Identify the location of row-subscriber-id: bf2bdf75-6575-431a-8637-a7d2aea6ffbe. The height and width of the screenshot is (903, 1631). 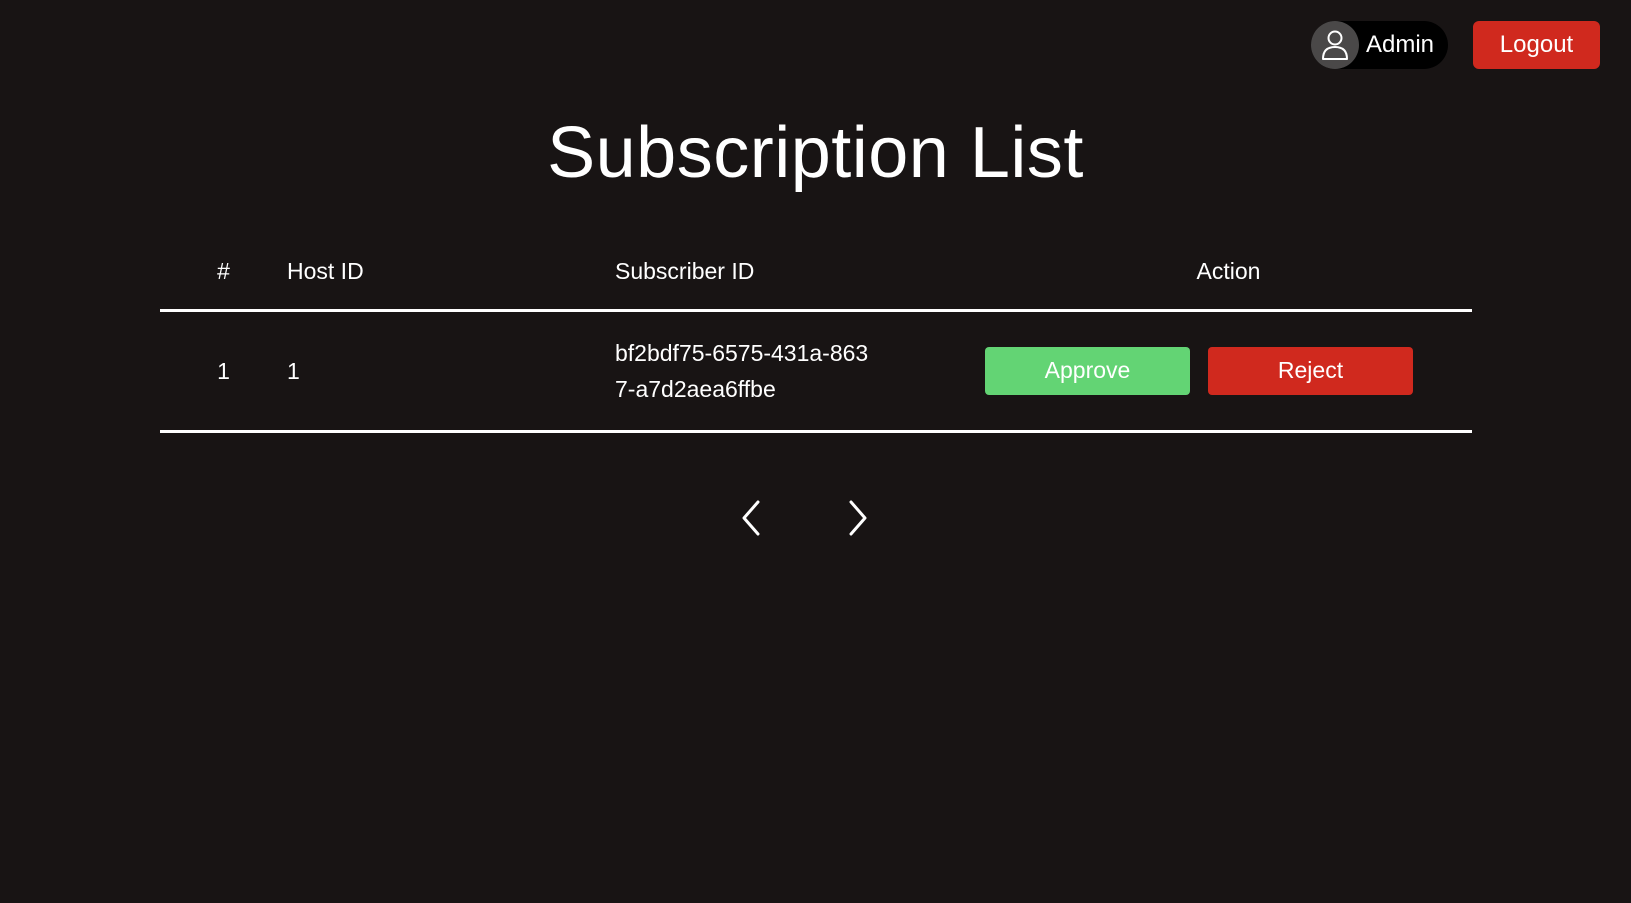
(742, 370).